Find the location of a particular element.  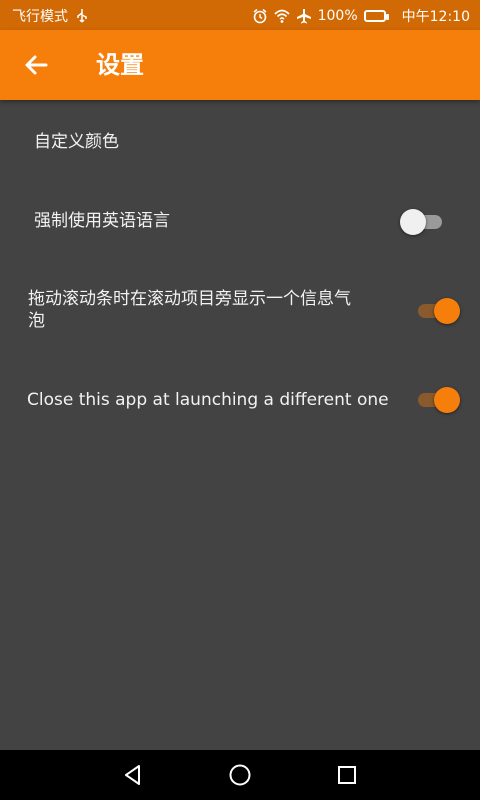

battery-charging-icon is located at coordinates (376, 16).